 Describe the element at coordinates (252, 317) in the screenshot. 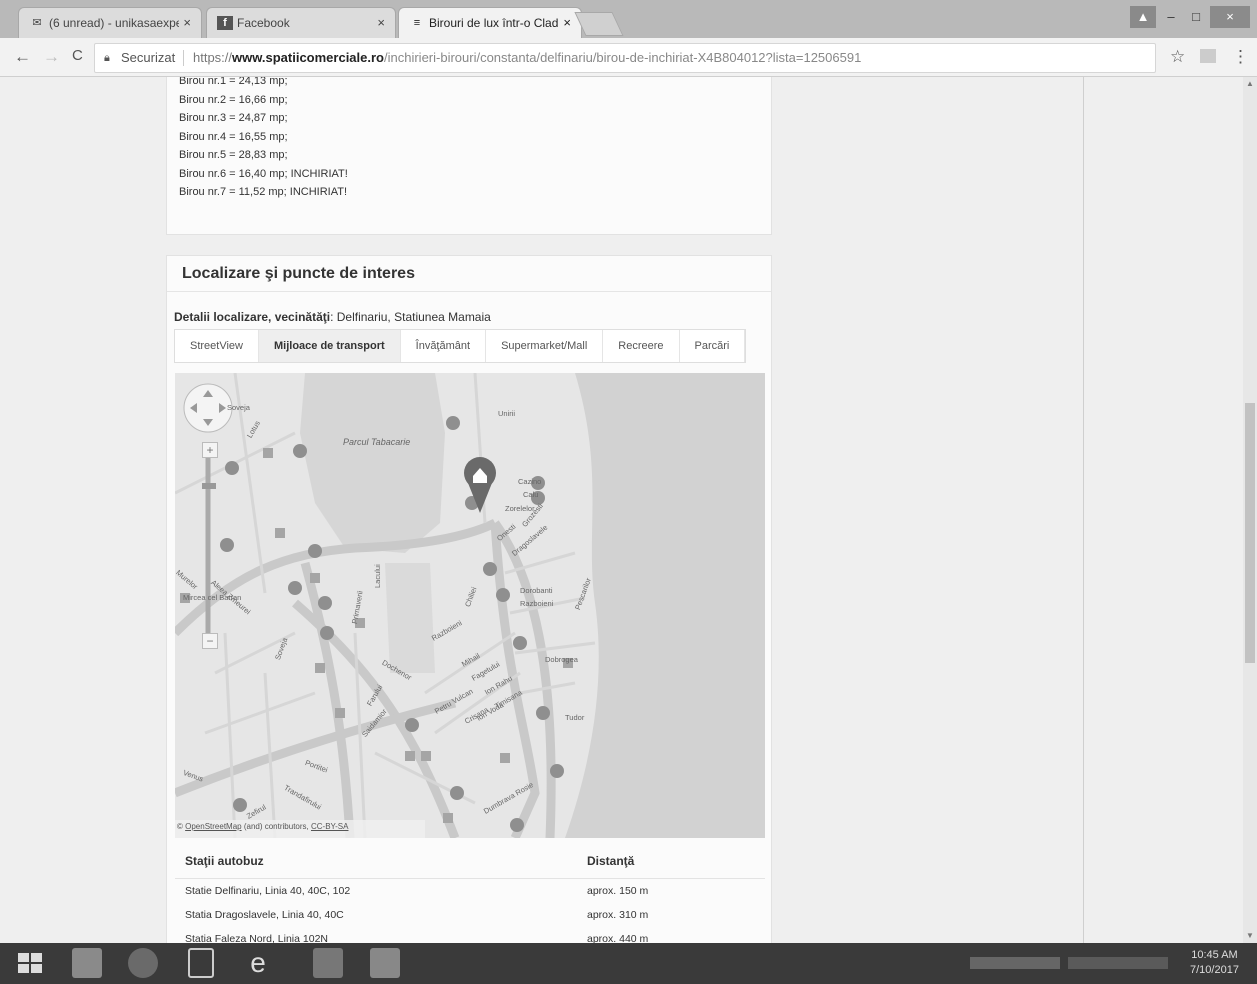

I see `neighborhood-label: Detalii localizare, vecinătăţi` at that location.